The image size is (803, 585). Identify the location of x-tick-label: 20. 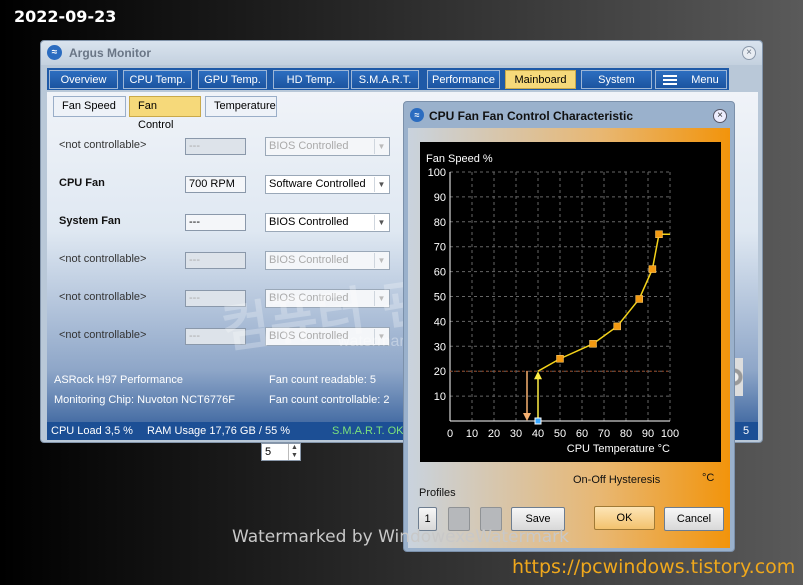
(494, 434).